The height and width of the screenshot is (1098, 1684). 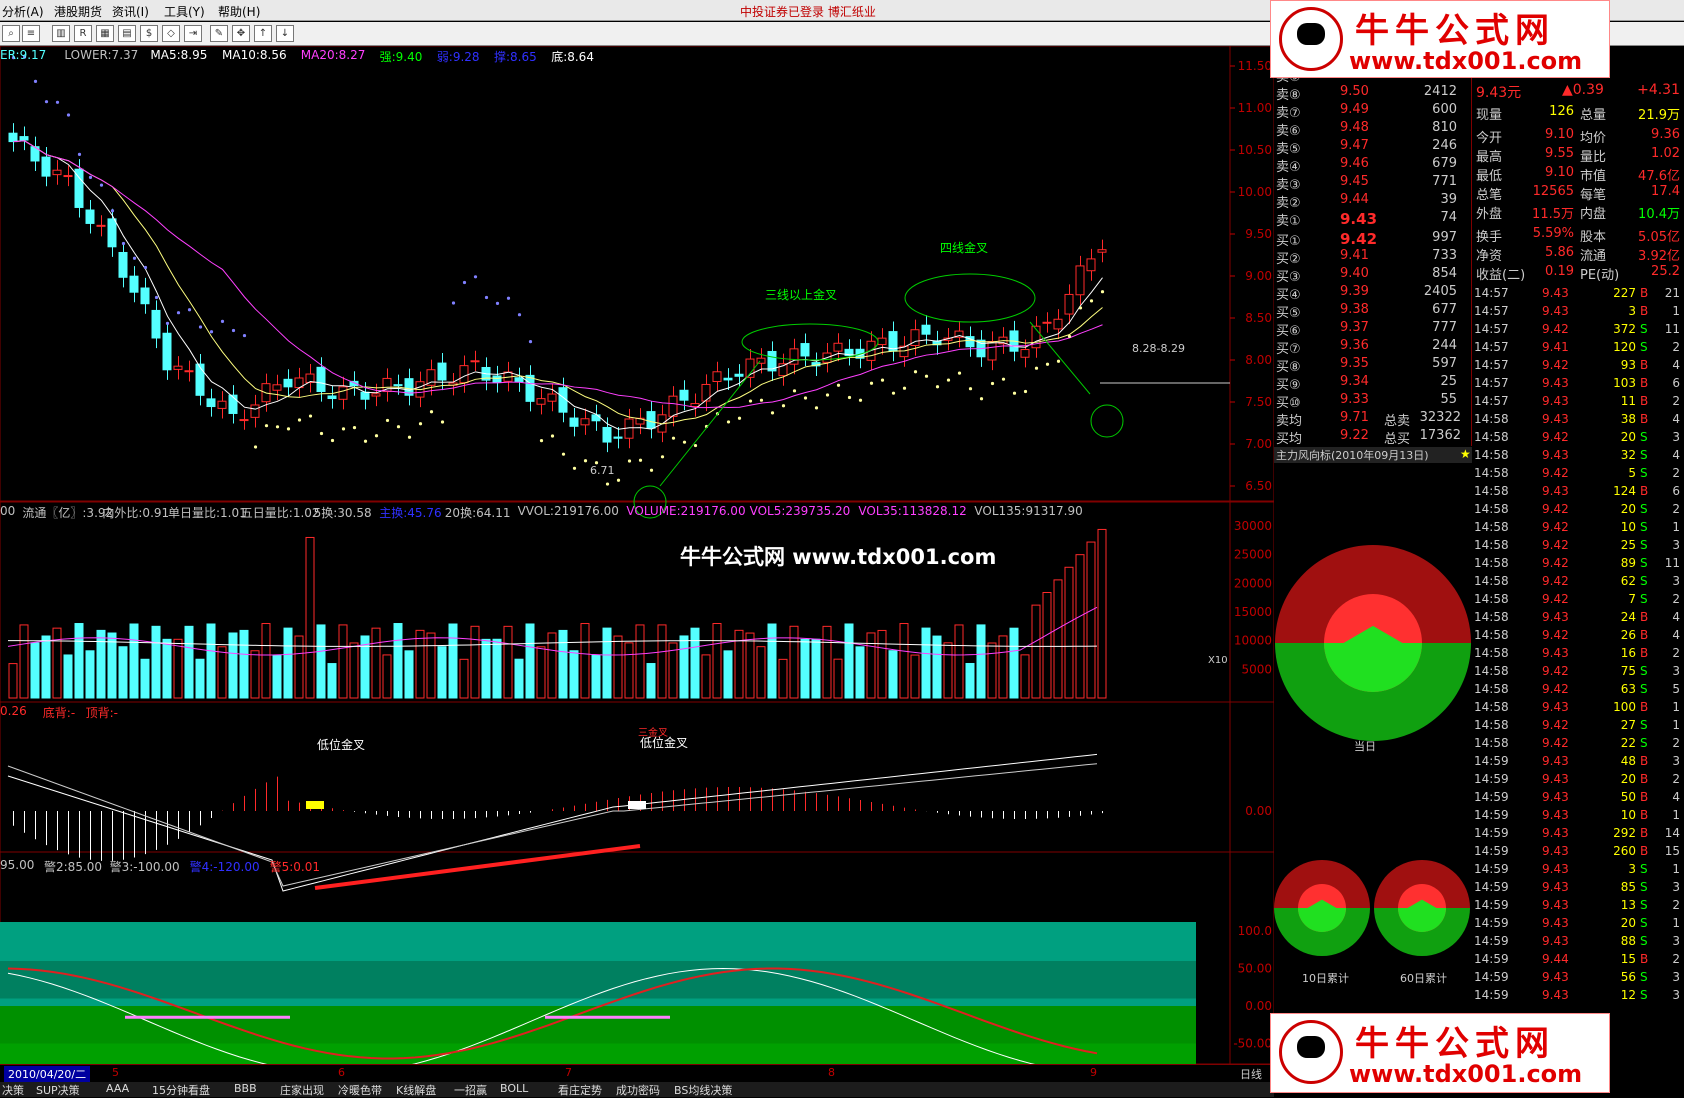 What do you see at coordinates (184, 11) in the screenshot?
I see `menu-tools: 工具(Y)` at bounding box center [184, 11].